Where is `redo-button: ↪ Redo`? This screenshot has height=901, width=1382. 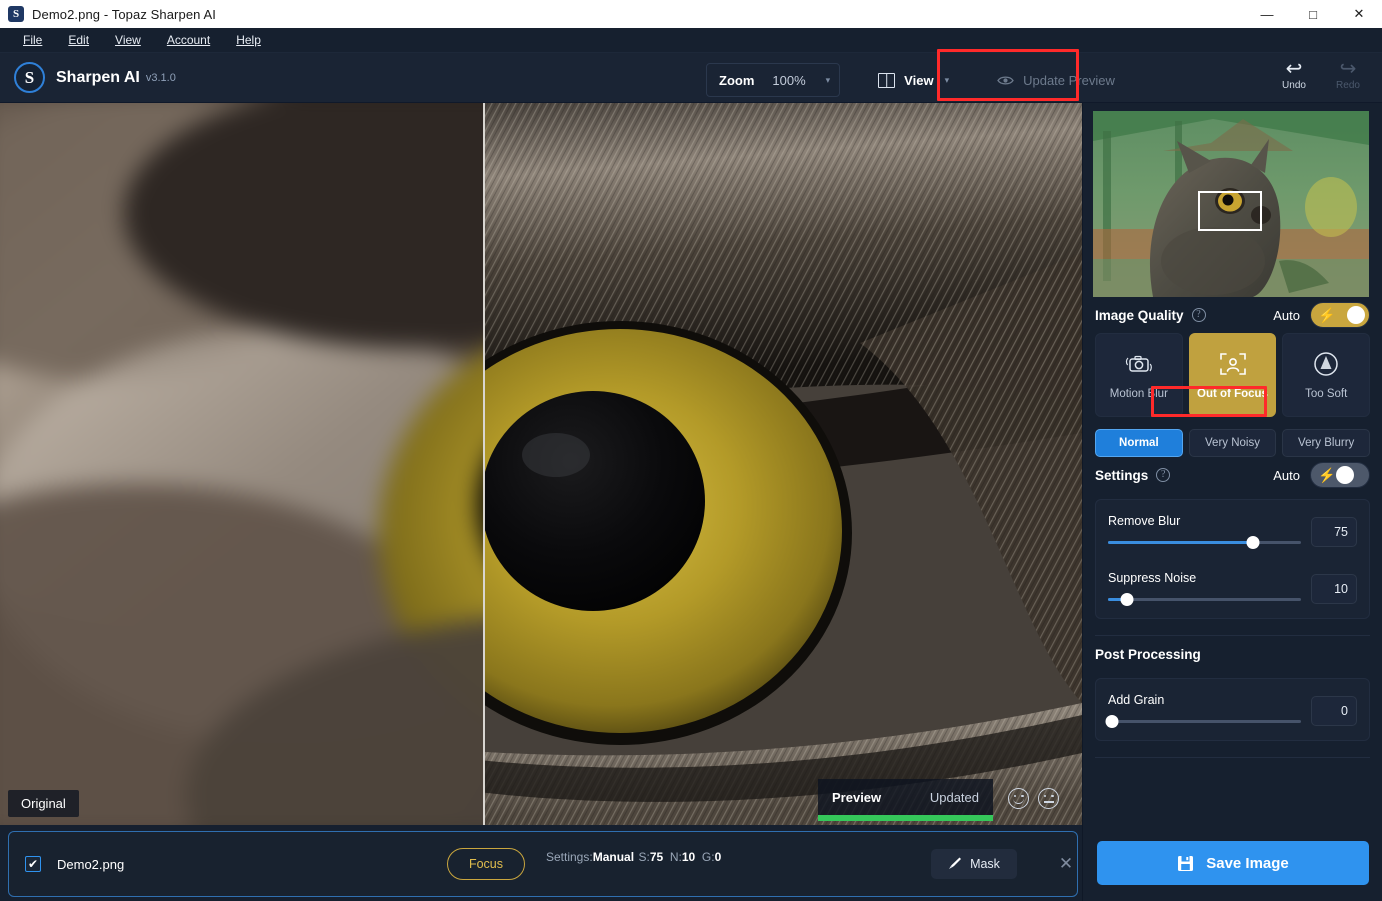
redo-button: ↪ Redo is located at coordinates (1348, 75).